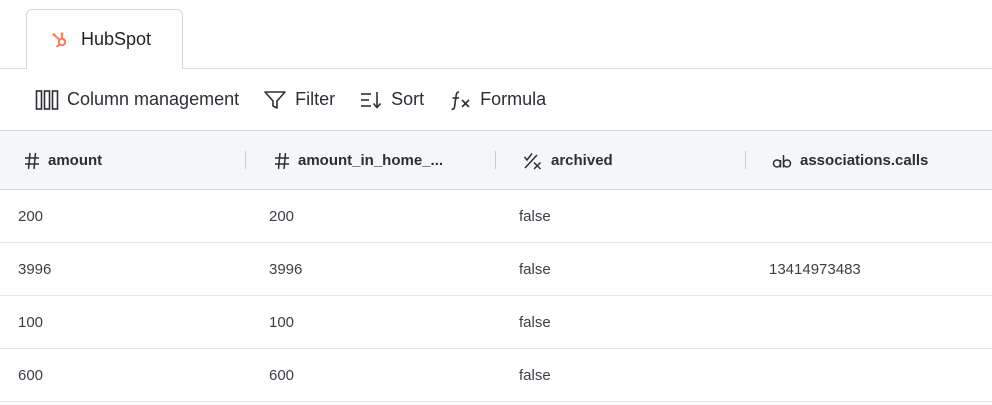  I want to click on text-type-icon, so click(782, 161).